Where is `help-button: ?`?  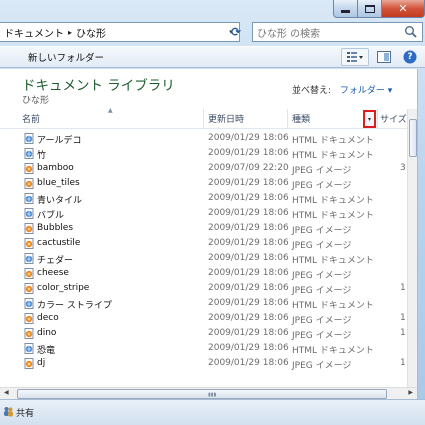 help-button: ? is located at coordinates (410, 57).